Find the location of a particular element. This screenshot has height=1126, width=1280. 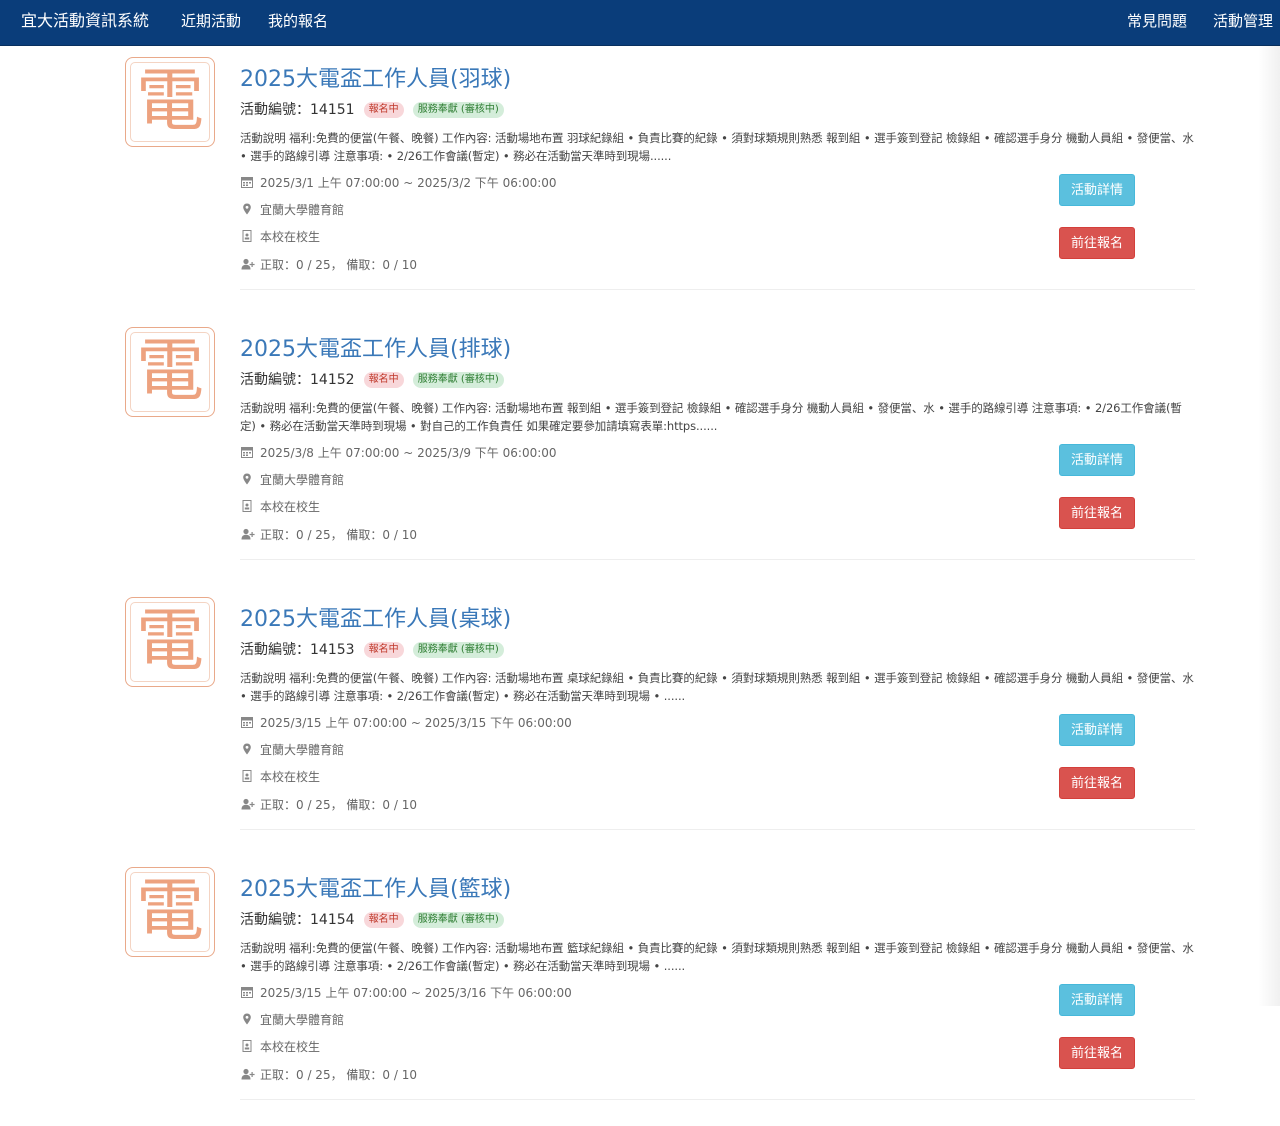

activity-id-row: 活動編號：14151 報名中 服務奉獻 (審核中) is located at coordinates (372, 109).